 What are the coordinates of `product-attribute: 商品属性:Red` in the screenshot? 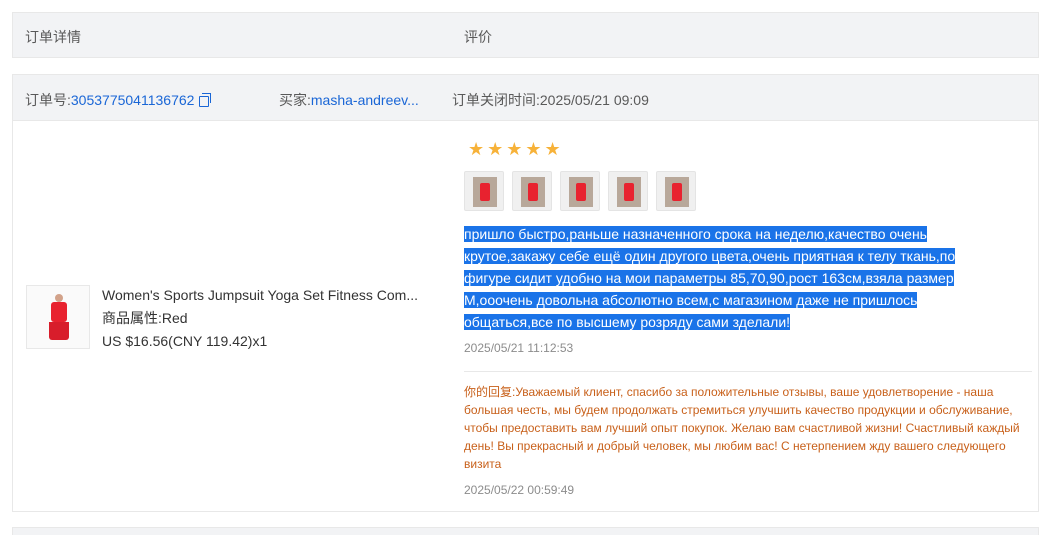 It's located at (260, 319).